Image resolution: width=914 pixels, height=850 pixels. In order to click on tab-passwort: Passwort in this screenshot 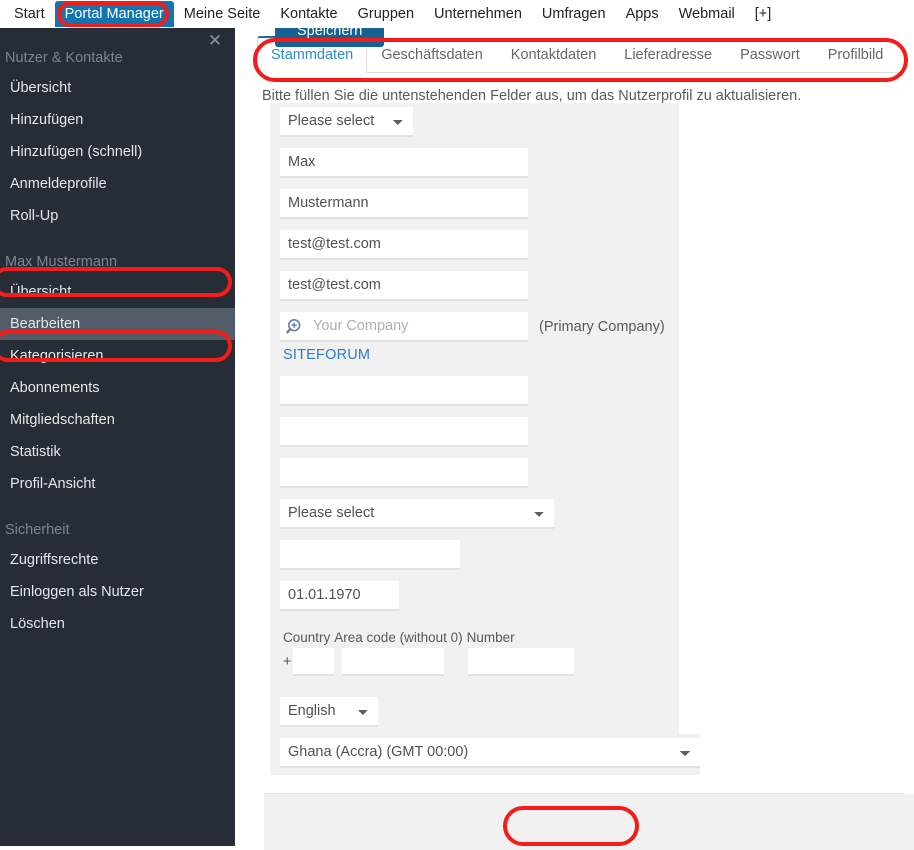, I will do `click(770, 55)`.